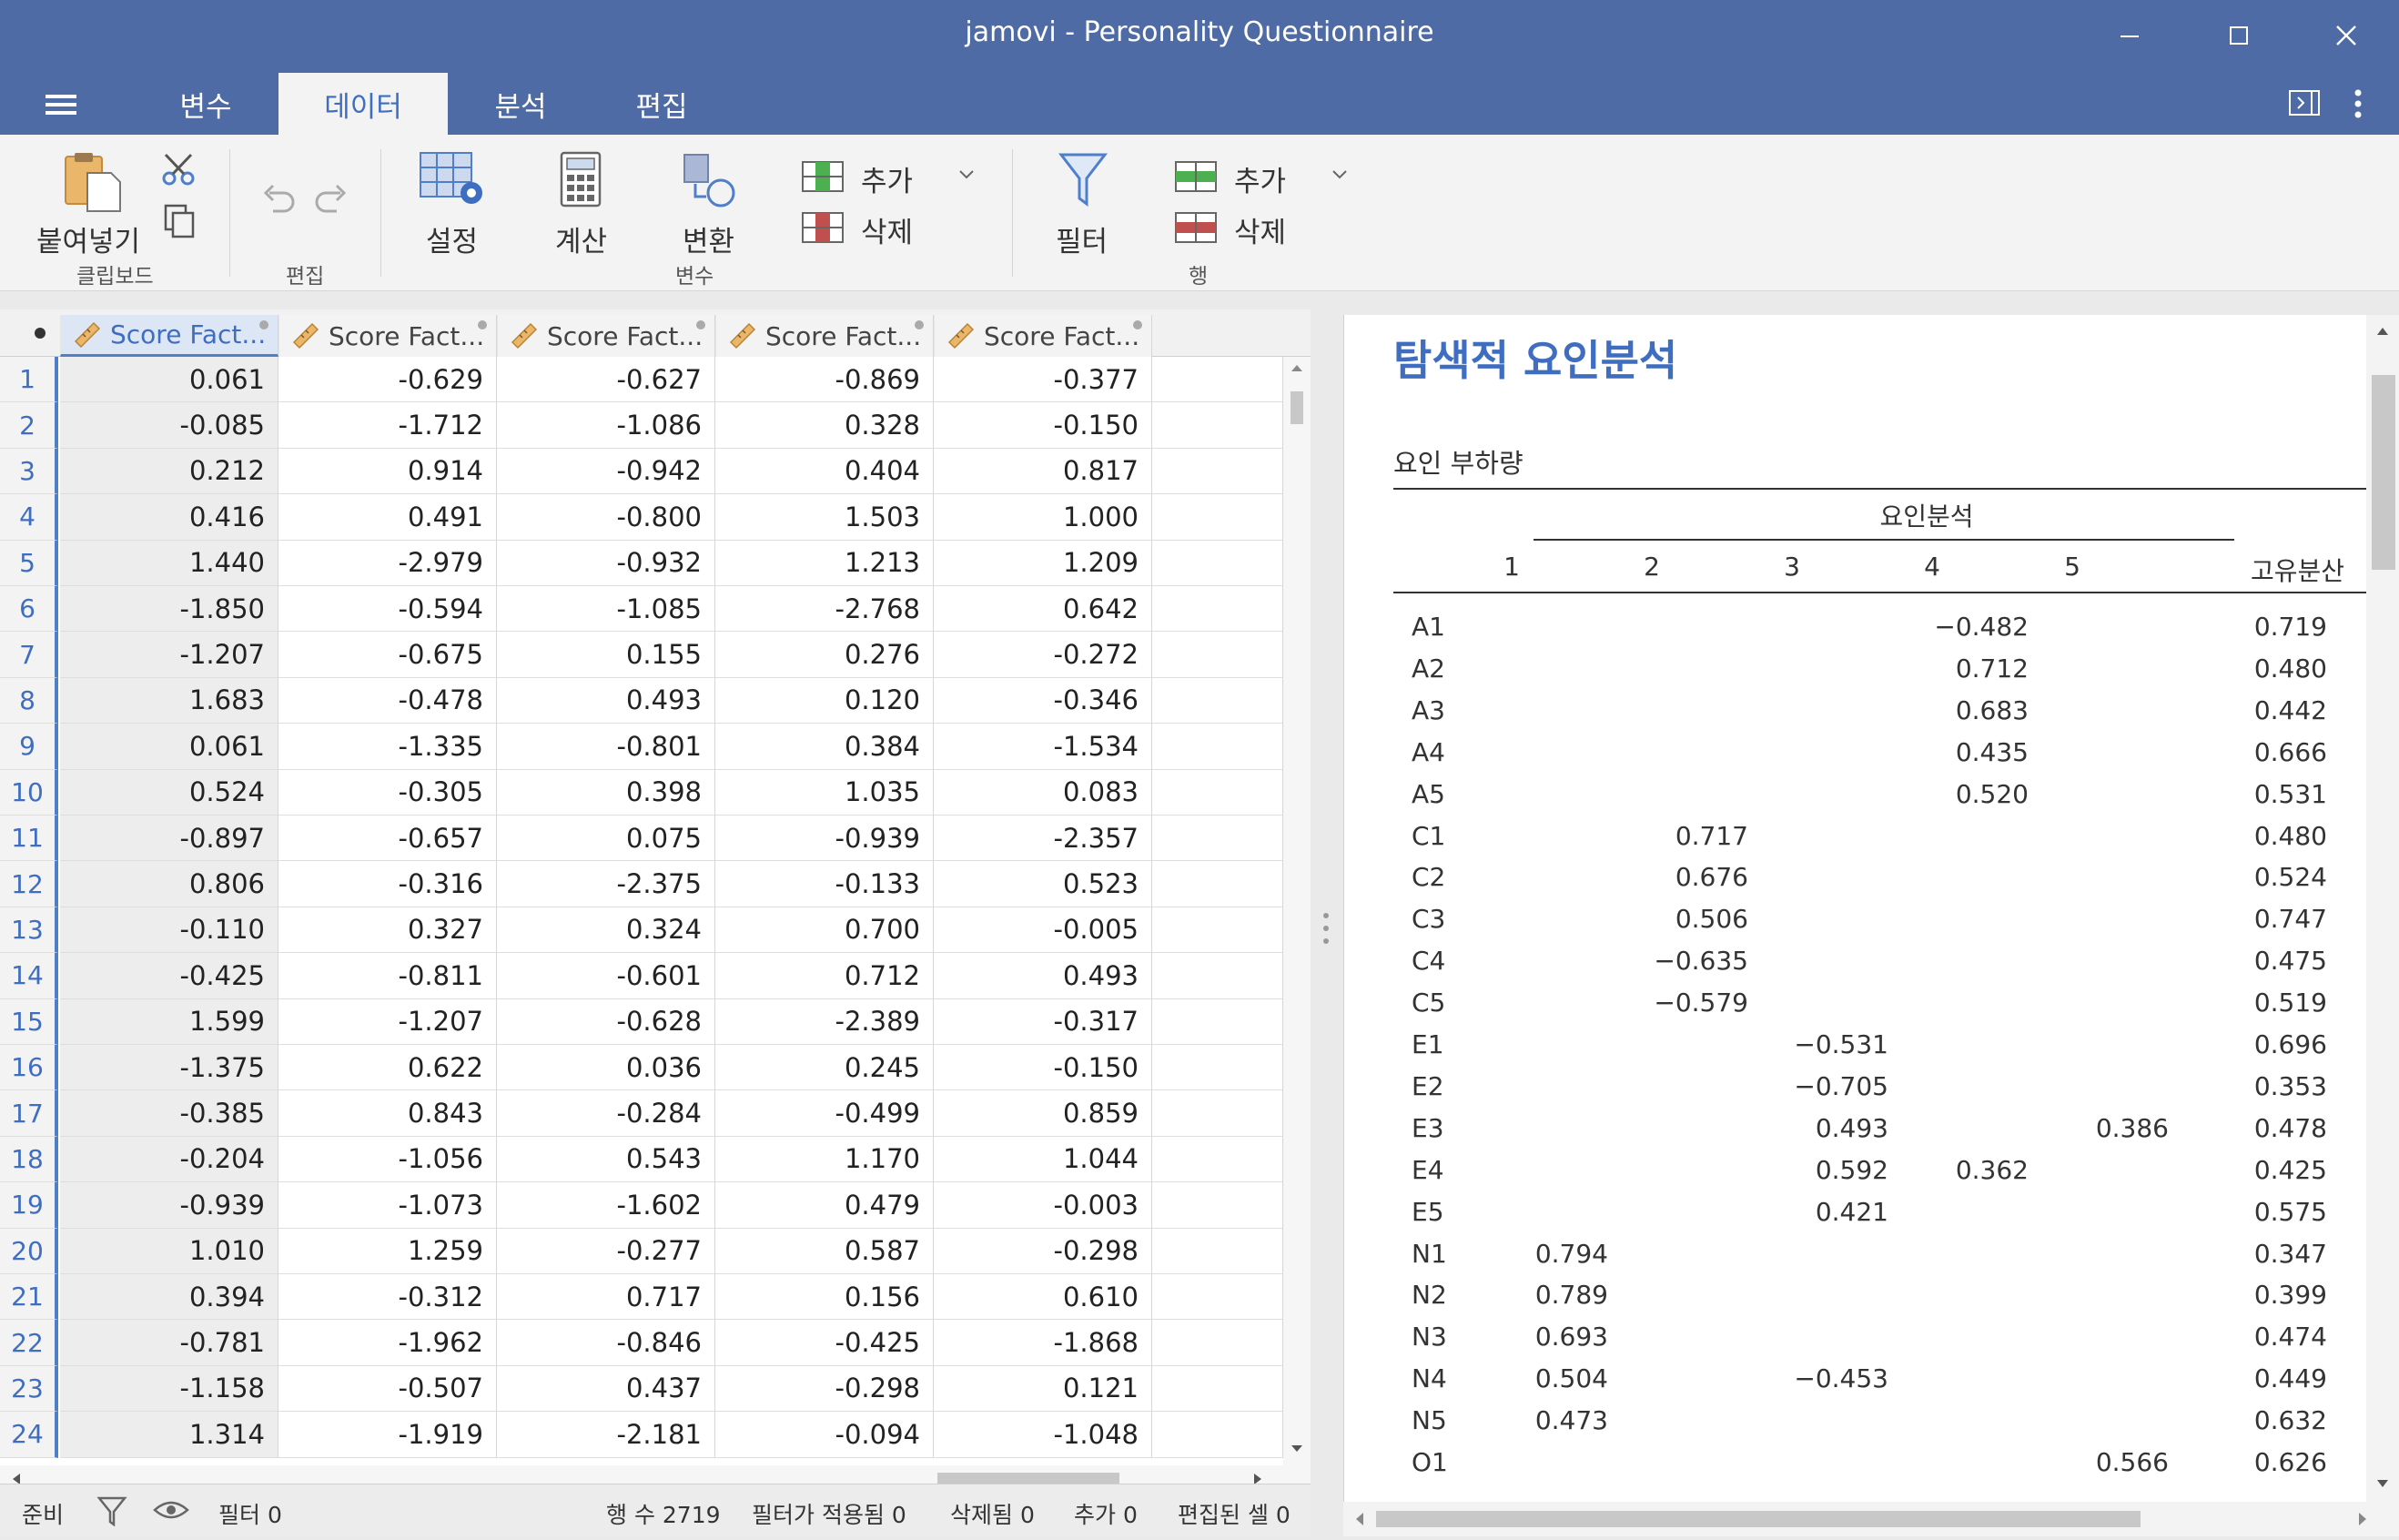 This screenshot has width=2399, height=1540. What do you see at coordinates (169, 700) in the screenshot?
I see `data-cell: 1.683` at bounding box center [169, 700].